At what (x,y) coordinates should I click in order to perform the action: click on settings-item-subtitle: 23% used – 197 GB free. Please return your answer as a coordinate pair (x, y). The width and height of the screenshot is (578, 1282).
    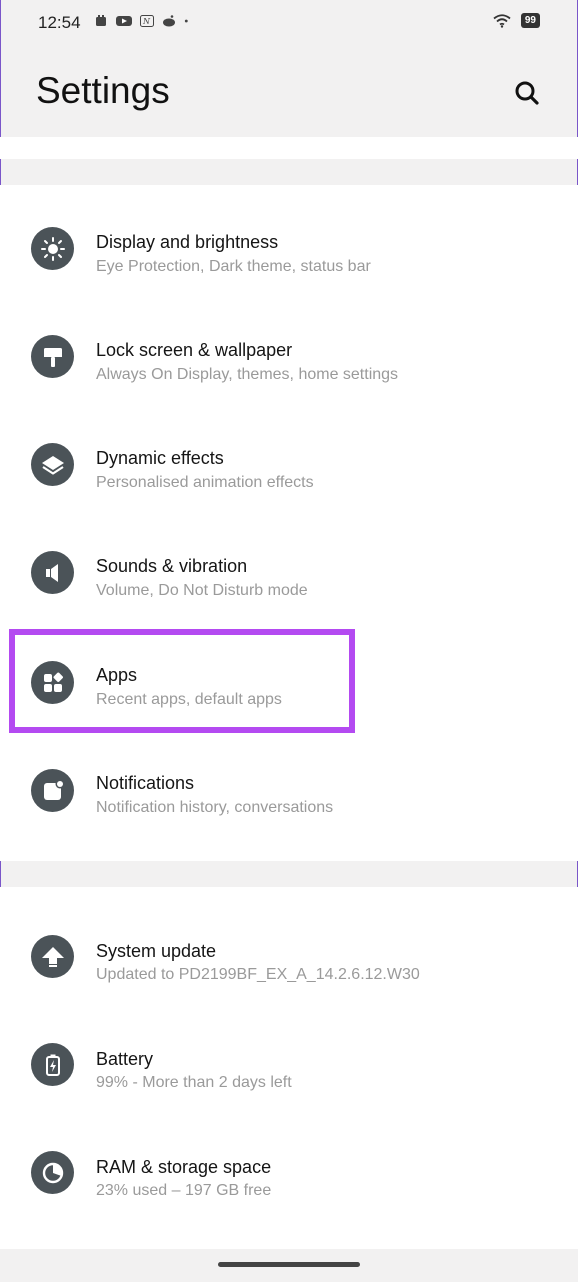
    Looking at the image, I should click on (184, 1190).